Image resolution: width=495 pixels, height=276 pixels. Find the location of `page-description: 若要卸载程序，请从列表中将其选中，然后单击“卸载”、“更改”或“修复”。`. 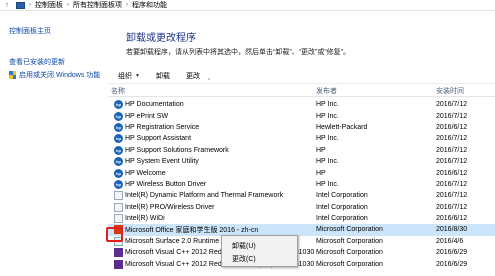

page-description: 若要卸载程序，请从列表中将其选中，然后单击“卸载”、“更改”或“修复”。 is located at coordinates (238, 52).